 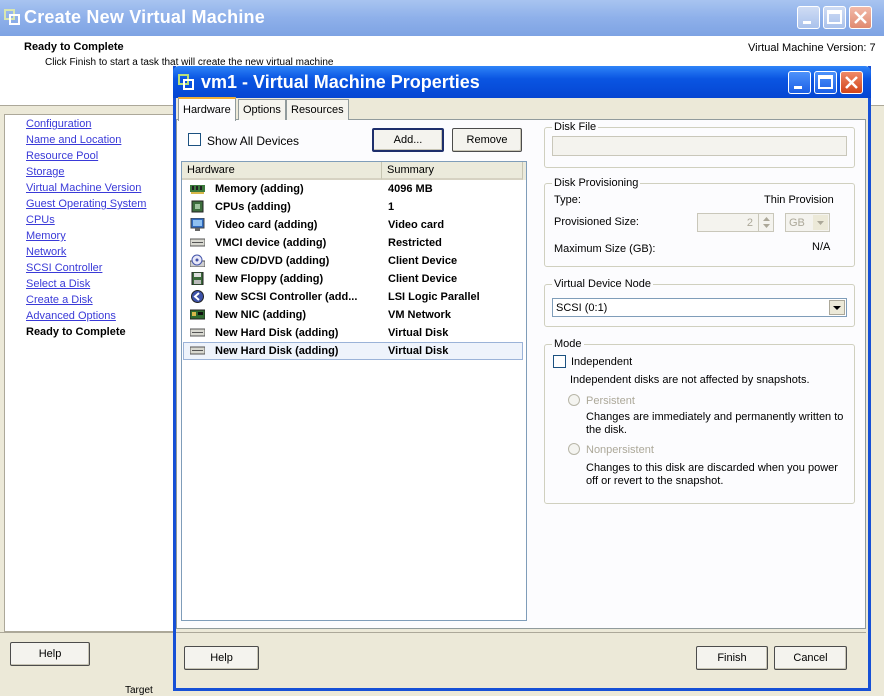 What do you see at coordinates (602, 362) in the screenshot?
I see `independent-label: Independent` at bounding box center [602, 362].